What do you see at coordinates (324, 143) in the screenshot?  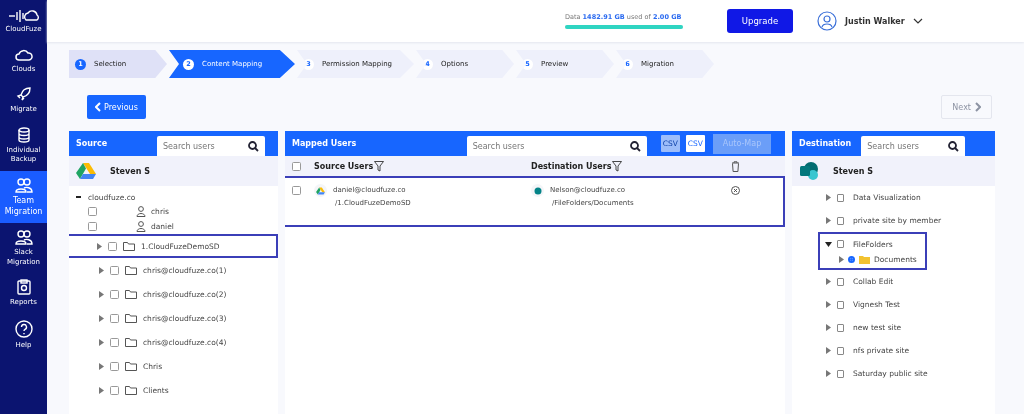 I see `panel-title: Mapped Users` at bounding box center [324, 143].